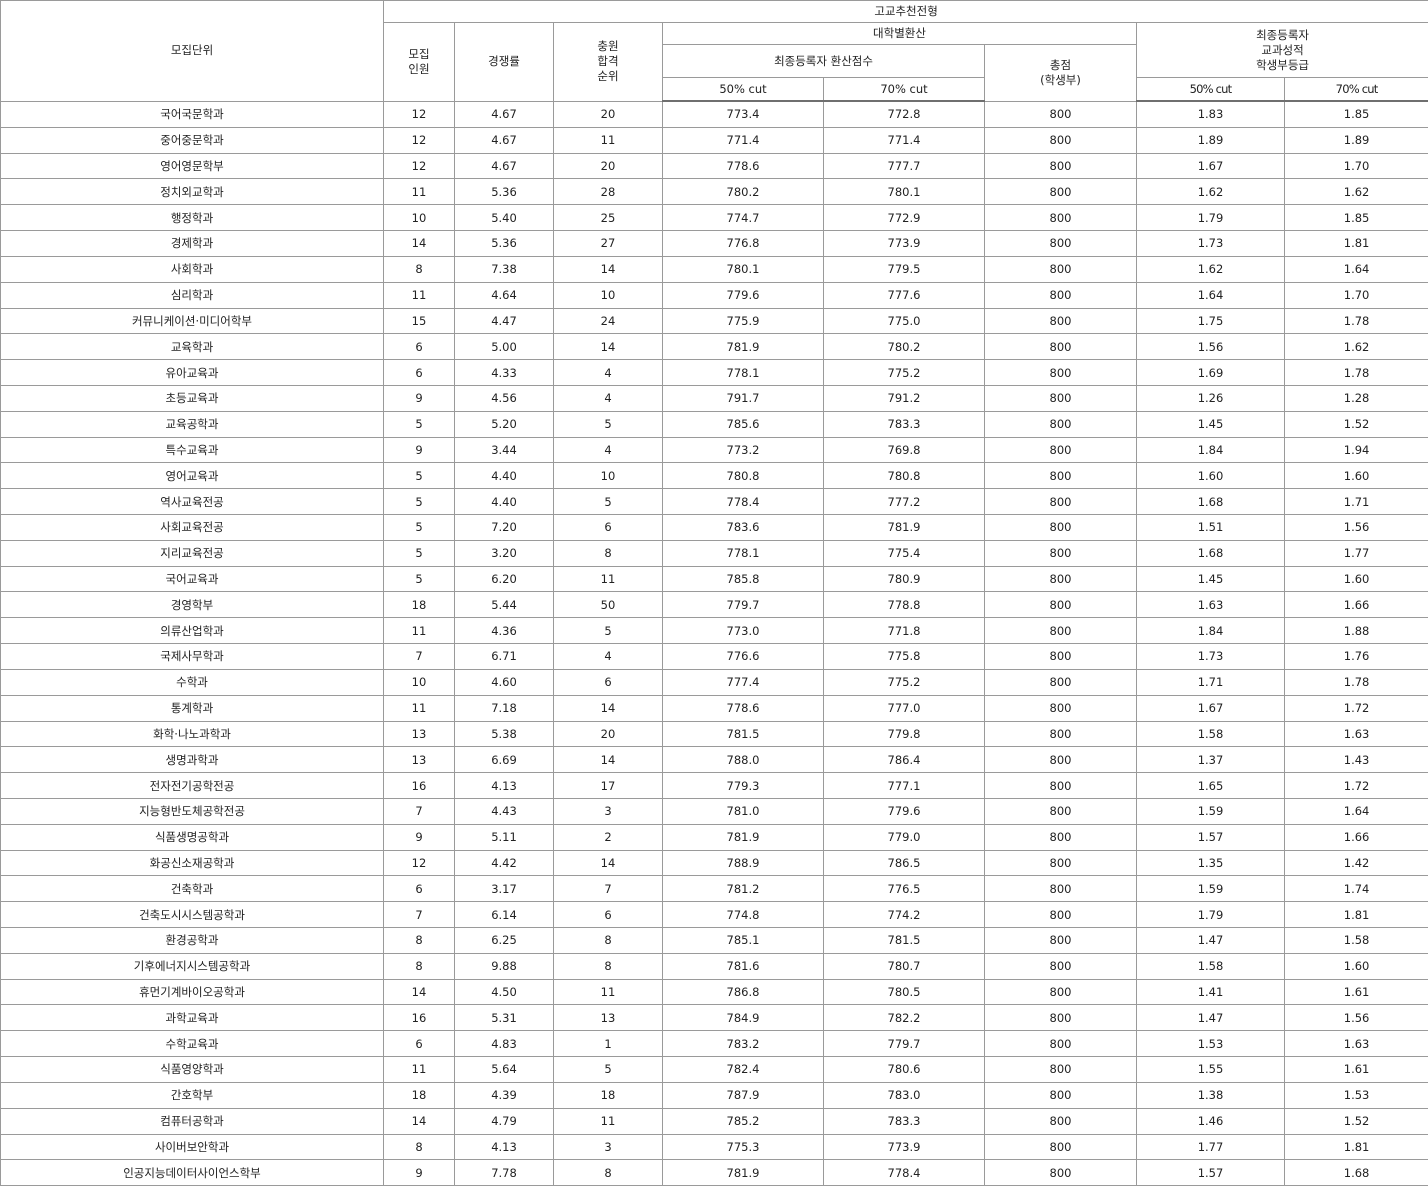 This screenshot has width=1428, height=1190. I want to click on table-row: 심리학과 11 4.64 10 779.6 777.6 800 1.64 1.70, so click(714, 295).